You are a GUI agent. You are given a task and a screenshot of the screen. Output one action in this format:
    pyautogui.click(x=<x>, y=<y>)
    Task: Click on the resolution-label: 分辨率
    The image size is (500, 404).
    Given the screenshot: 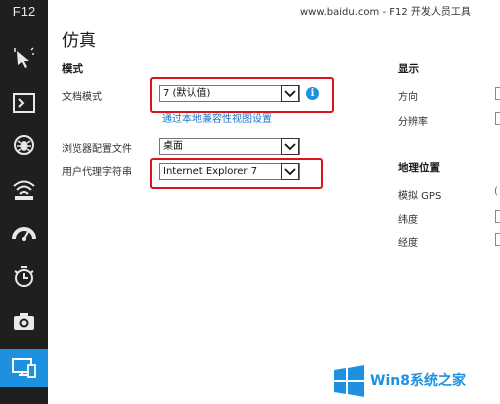 What is the action you would take?
    pyautogui.click(x=413, y=122)
    